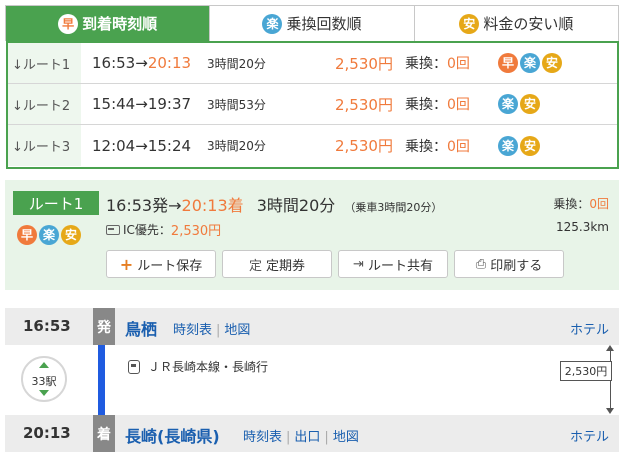  Describe the element at coordinates (44, 145) in the screenshot. I see `route-link-3: ↓ルート3` at that location.